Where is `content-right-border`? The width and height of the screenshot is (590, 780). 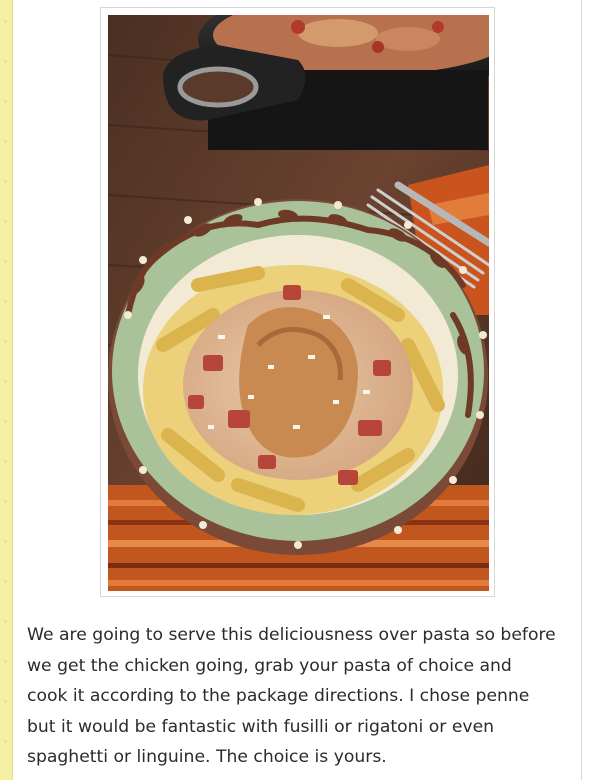
content-right-border is located at coordinates (581, 390).